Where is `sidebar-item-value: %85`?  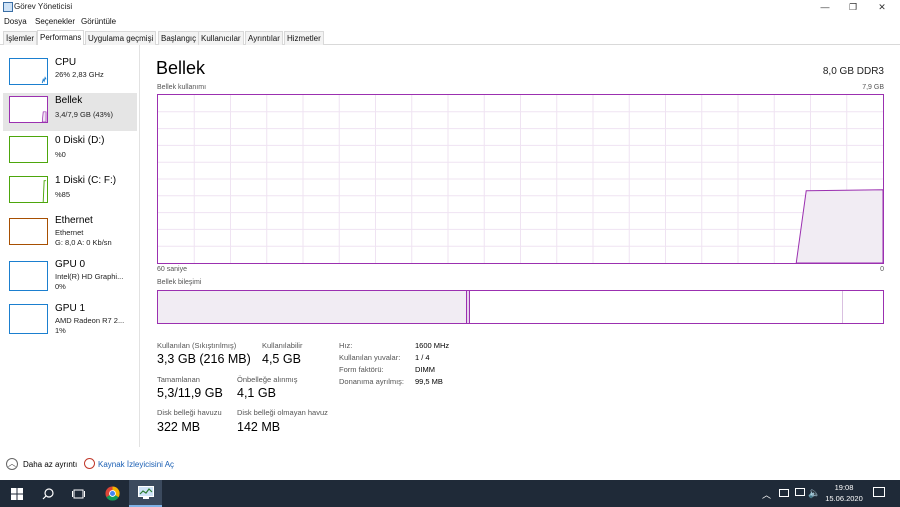
sidebar-item-value: %85 is located at coordinates (63, 194).